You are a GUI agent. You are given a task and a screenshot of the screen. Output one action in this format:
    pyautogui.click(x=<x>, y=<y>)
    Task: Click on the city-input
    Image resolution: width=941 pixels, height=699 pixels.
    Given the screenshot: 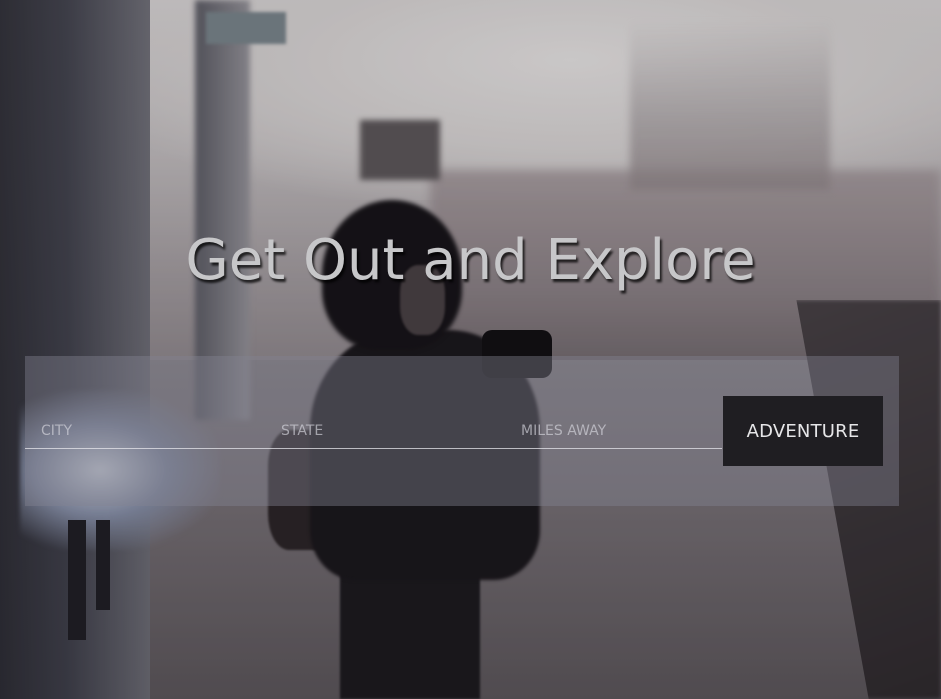 What is the action you would take?
    pyautogui.click(x=145, y=431)
    